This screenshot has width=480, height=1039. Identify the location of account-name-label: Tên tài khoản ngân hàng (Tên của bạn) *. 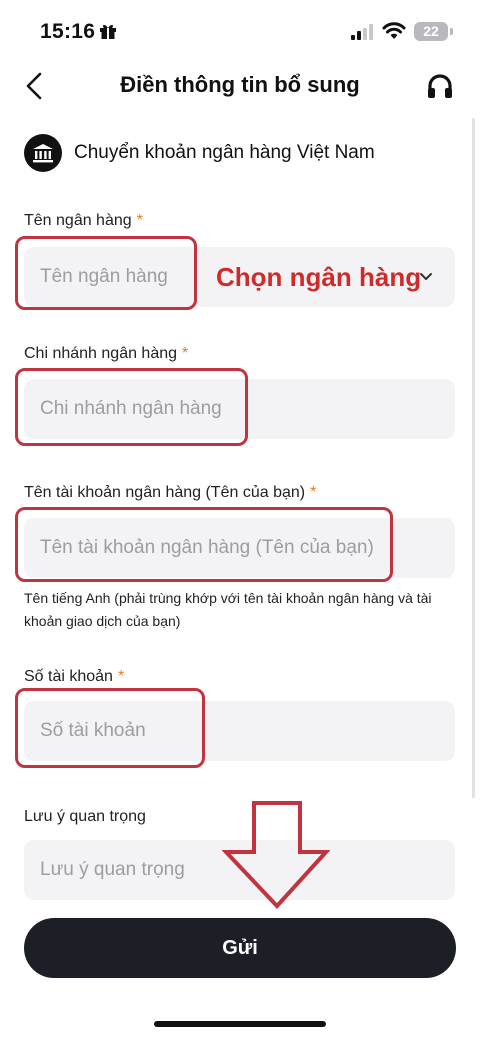
(170, 493).